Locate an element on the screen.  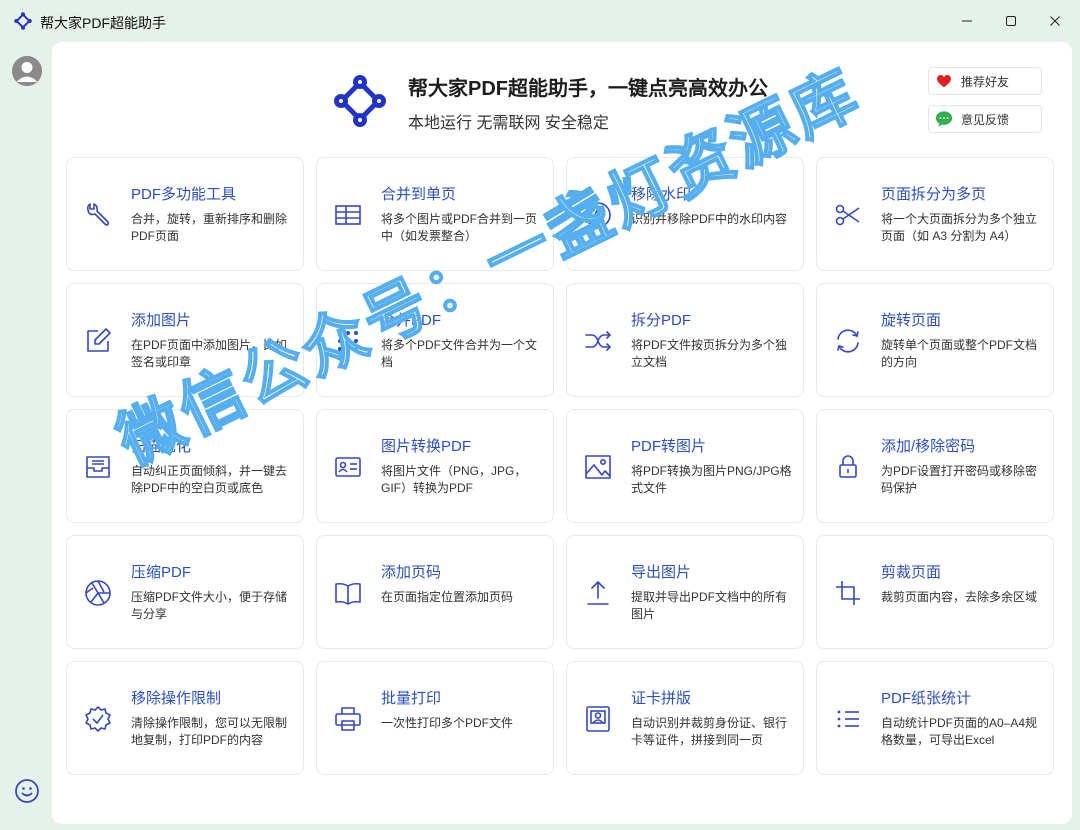
tool-desc: 自动统计PDF页面的A0–A4规格数量，可导出Excel is located at coordinates (959, 731).